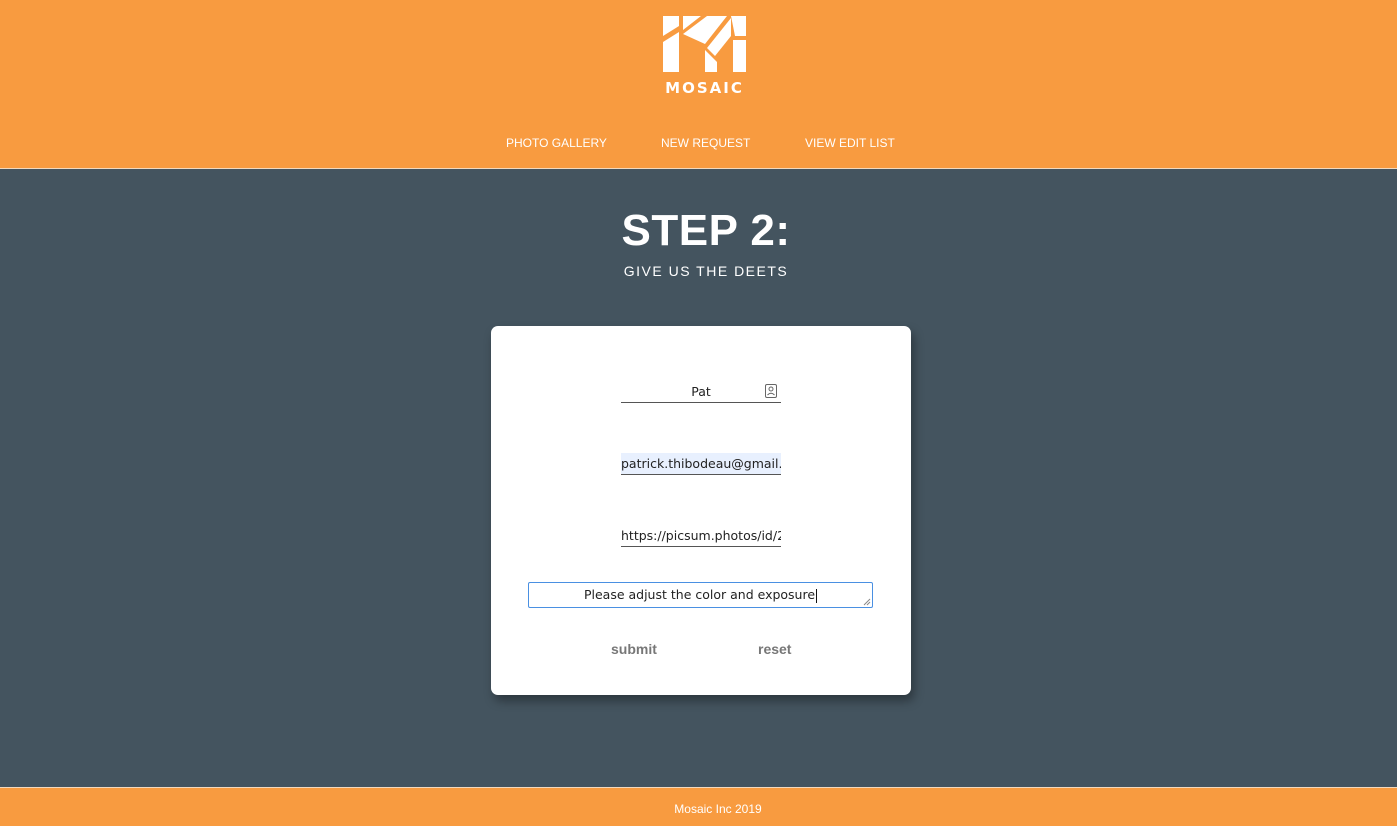 This screenshot has height=826, width=1397. I want to click on email-field-value: patrick.thibodeau@gmail.c, so click(701, 463).